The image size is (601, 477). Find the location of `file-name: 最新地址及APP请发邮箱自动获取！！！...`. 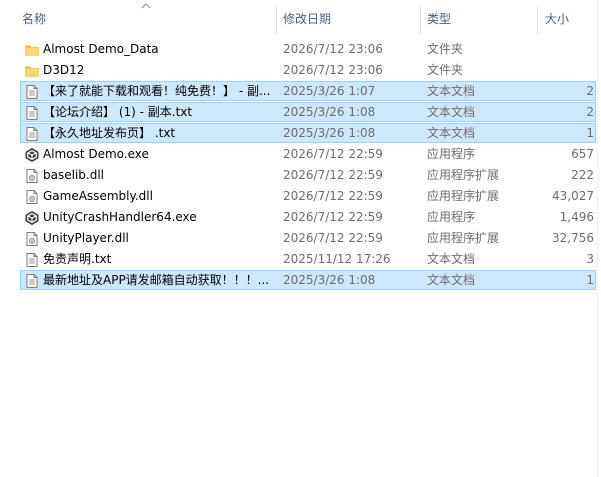

file-name: 最新地址及APP请发邮箱自动获取！！！... is located at coordinates (156, 280).